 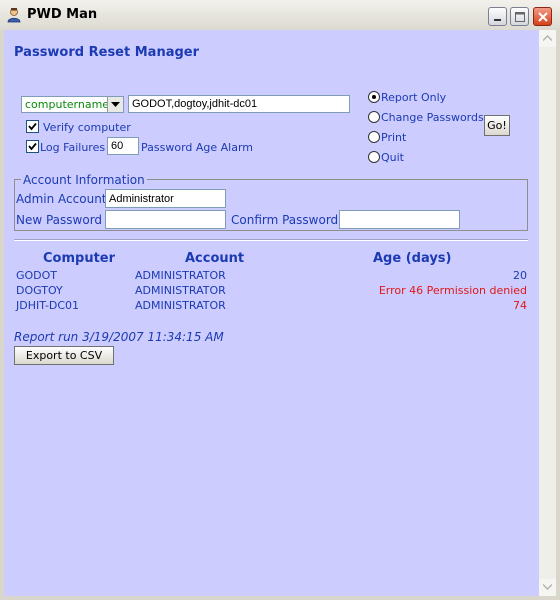 I want to click on log-failures-checkbox, so click(x=32, y=146).